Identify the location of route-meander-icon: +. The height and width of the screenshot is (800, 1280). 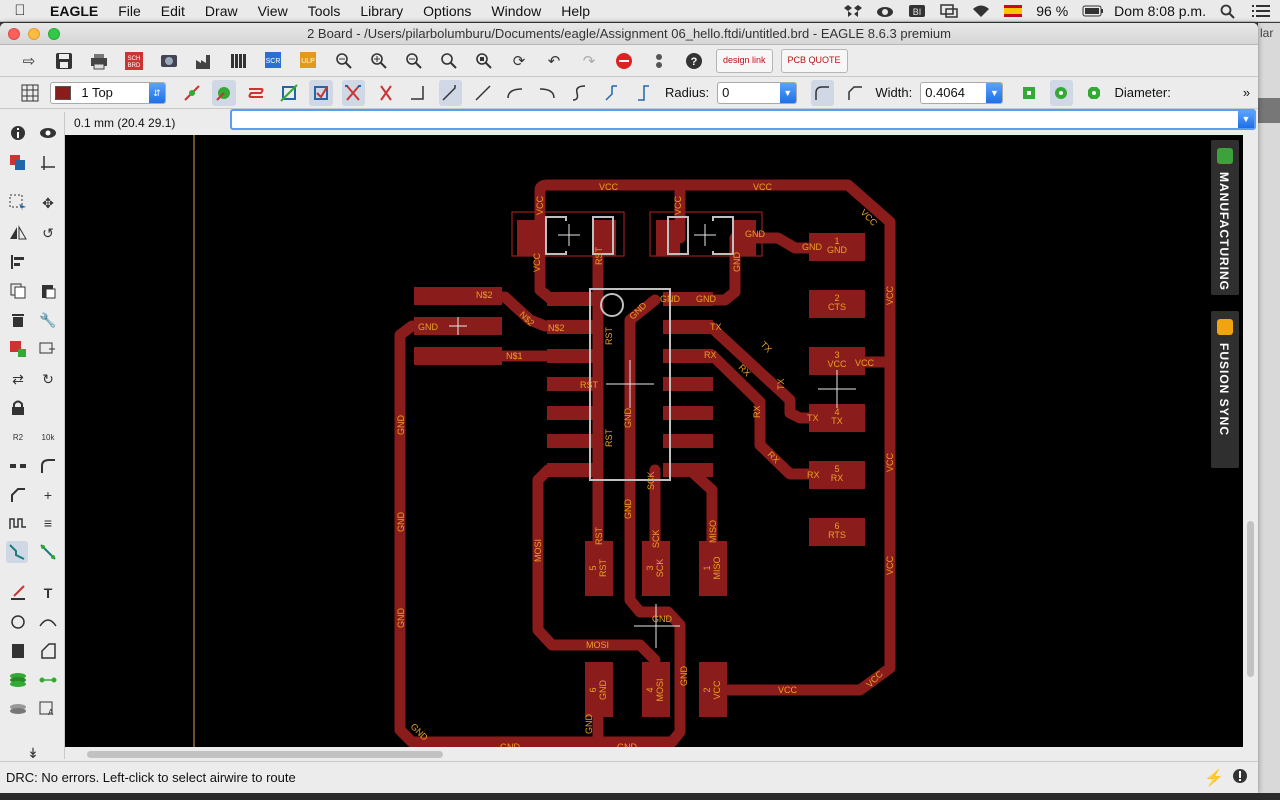
(48, 495).